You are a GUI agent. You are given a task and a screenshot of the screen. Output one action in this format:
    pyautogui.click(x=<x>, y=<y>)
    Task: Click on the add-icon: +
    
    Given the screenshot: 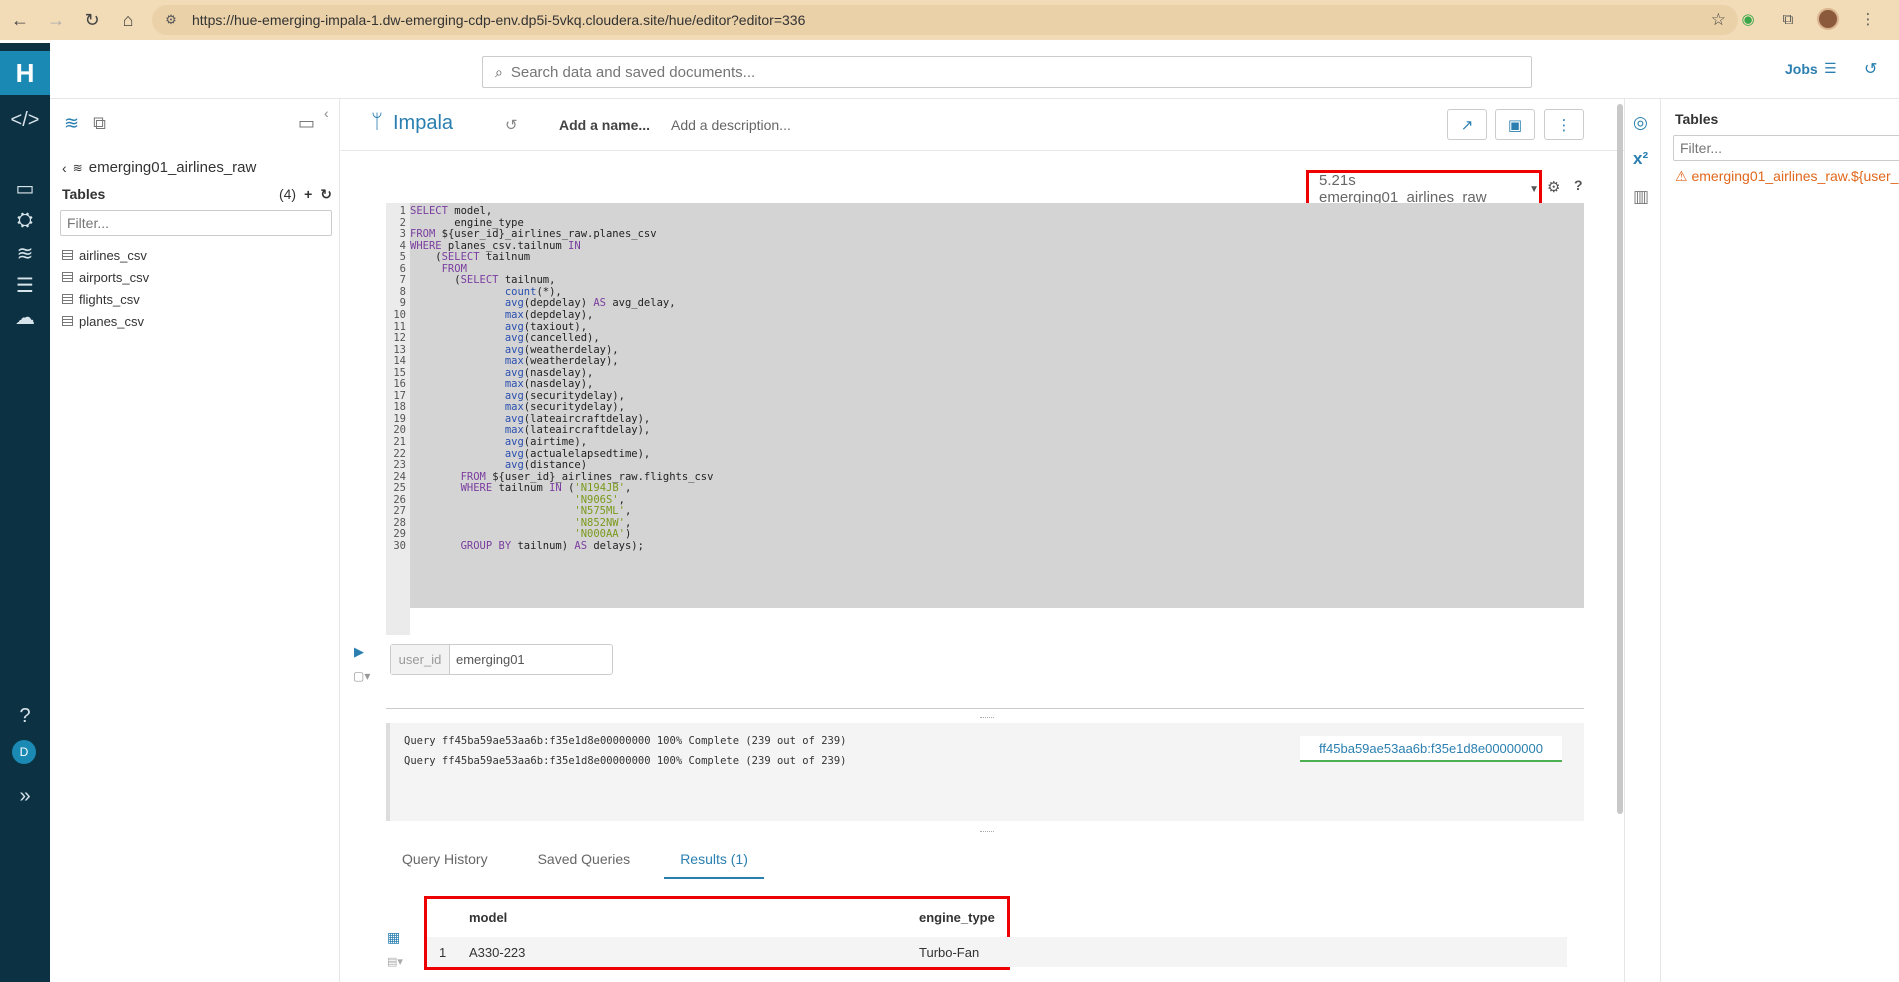 What is the action you would take?
    pyautogui.click(x=308, y=194)
    